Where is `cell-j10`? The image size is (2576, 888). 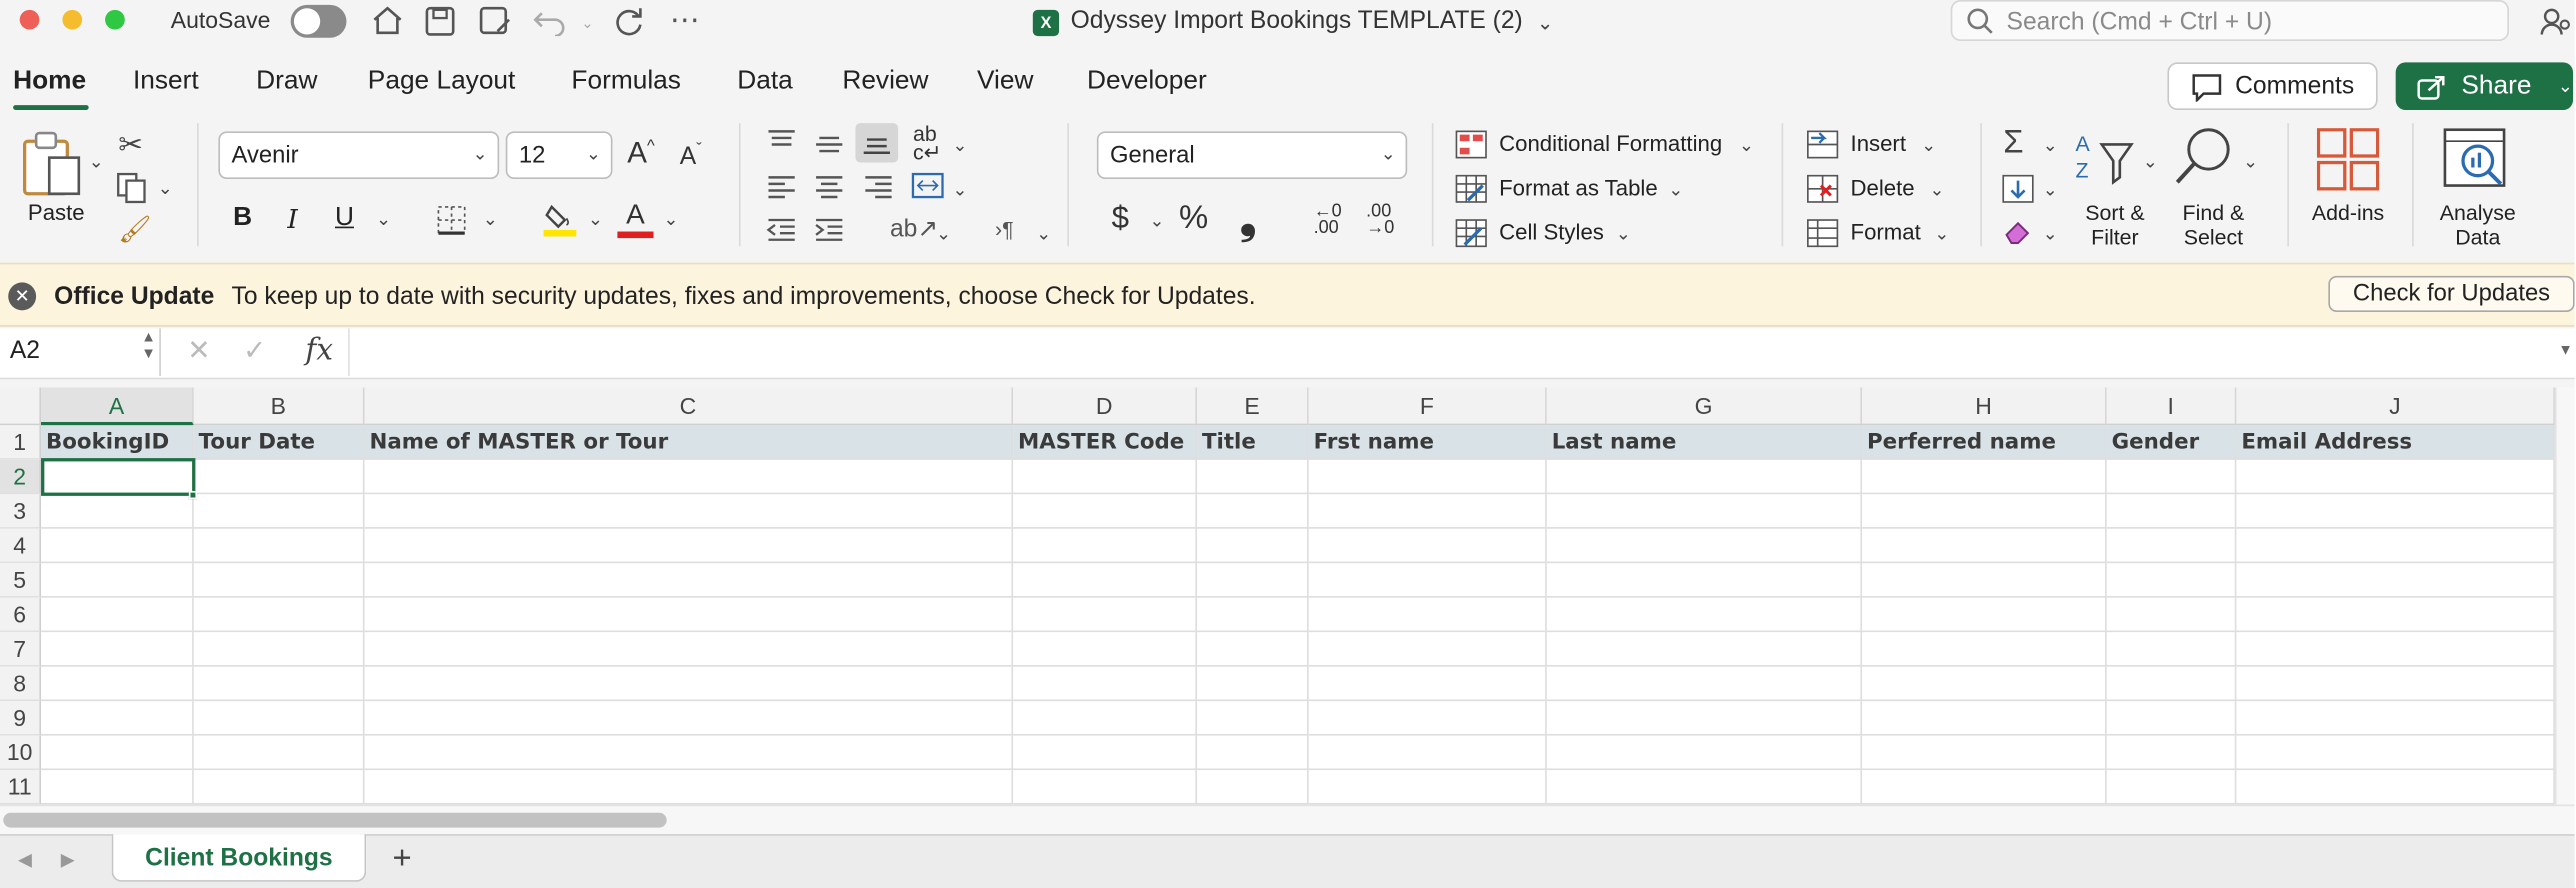
cell-j10 is located at coordinates (2395, 753).